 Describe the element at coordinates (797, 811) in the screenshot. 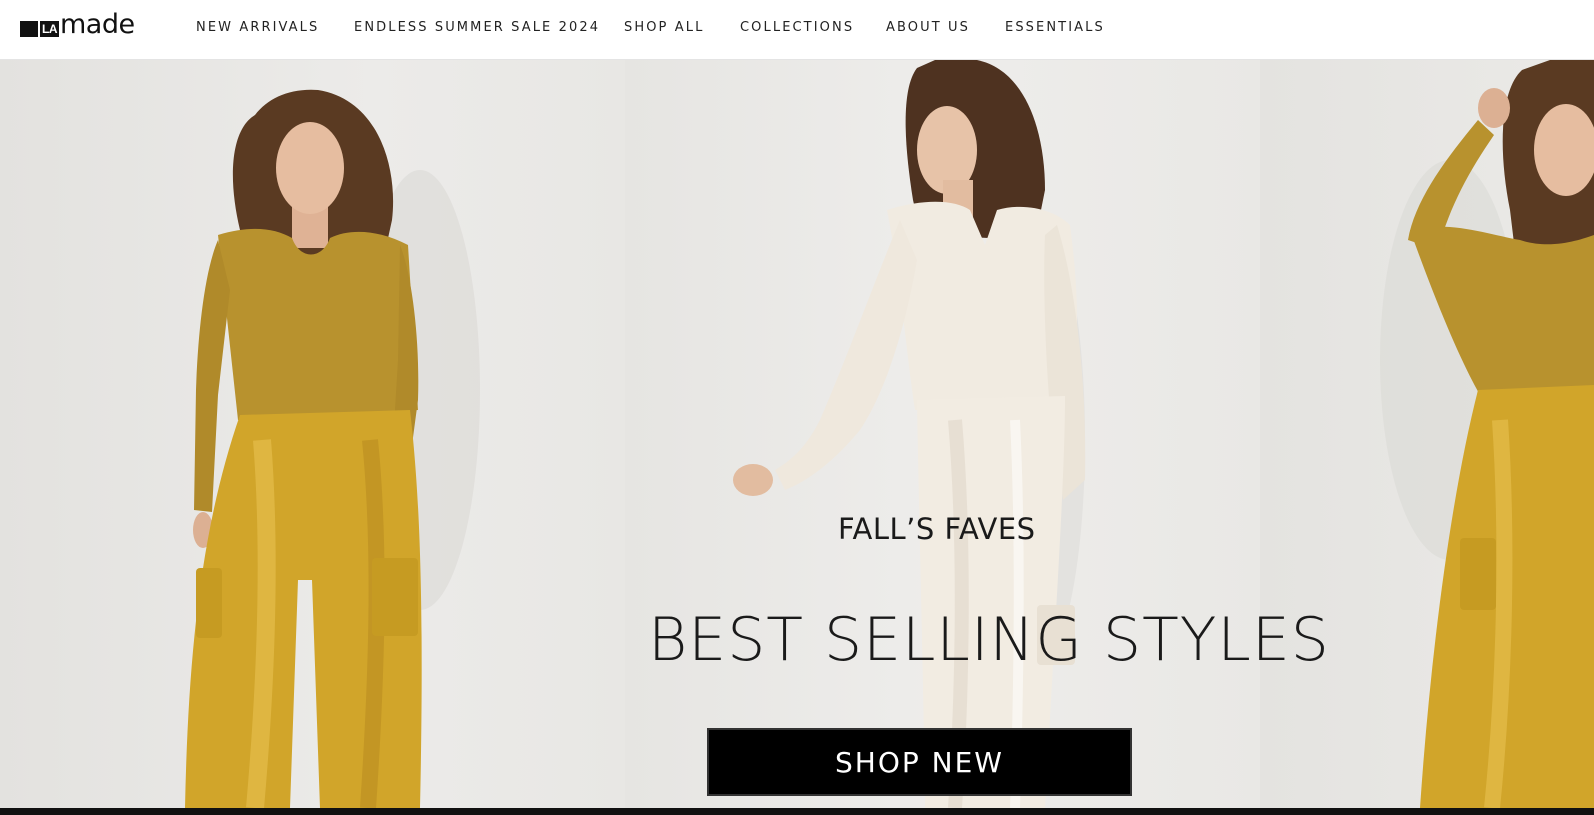

I see `bottom-divider` at that location.